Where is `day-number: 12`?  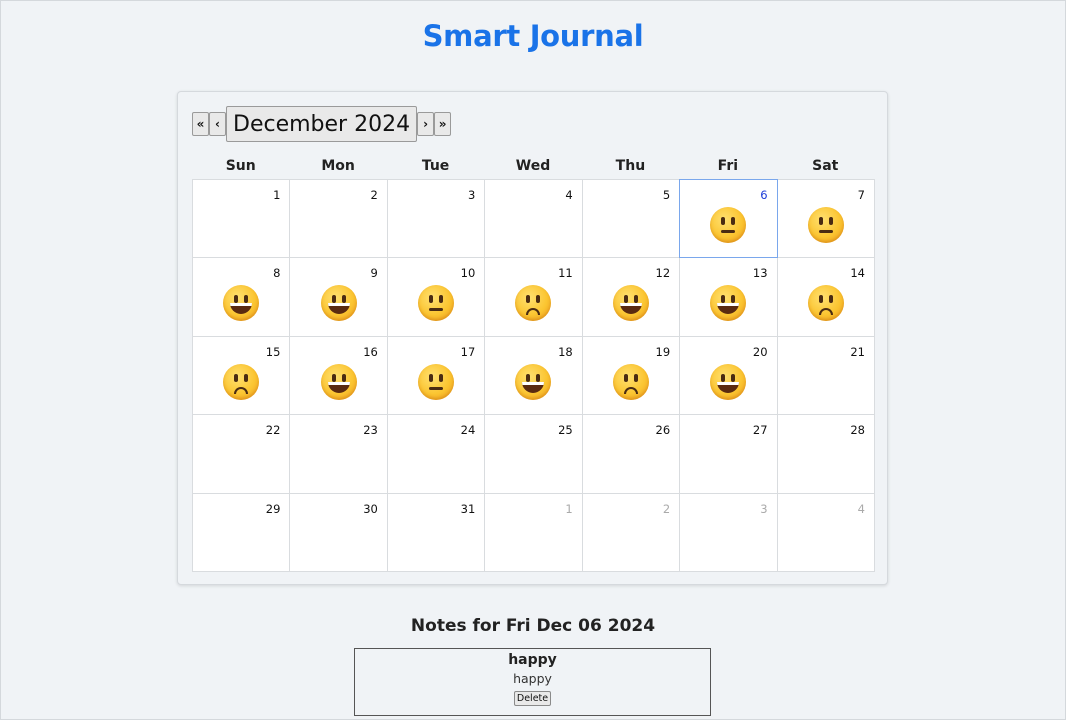 day-number: 12 is located at coordinates (663, 273).